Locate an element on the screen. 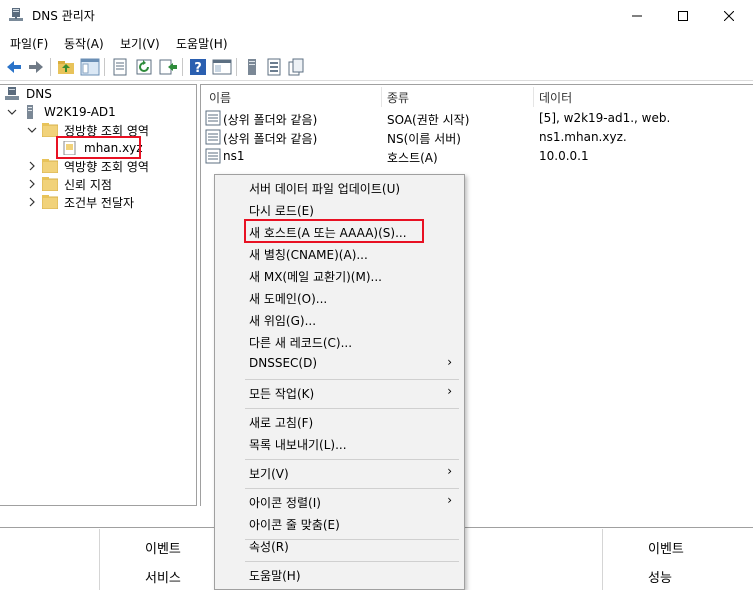 The image size is (753, 590). copy-record-icon is located at coordinates (296, 67).